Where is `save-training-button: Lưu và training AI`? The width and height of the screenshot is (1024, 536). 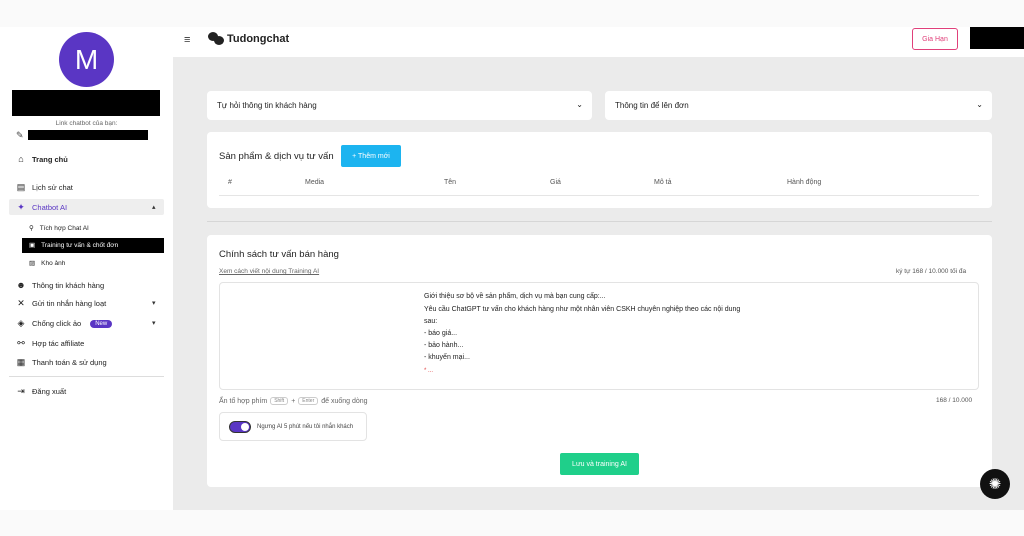 save-training-button: Lưu và training AI is located at coordinates (599, 464).